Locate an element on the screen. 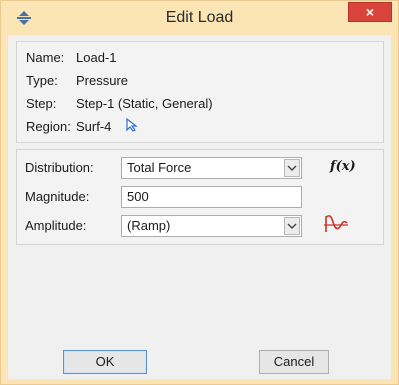 This screenshot has width=399, height=385. type-value: Pressure is located at coordinates (102, 80).